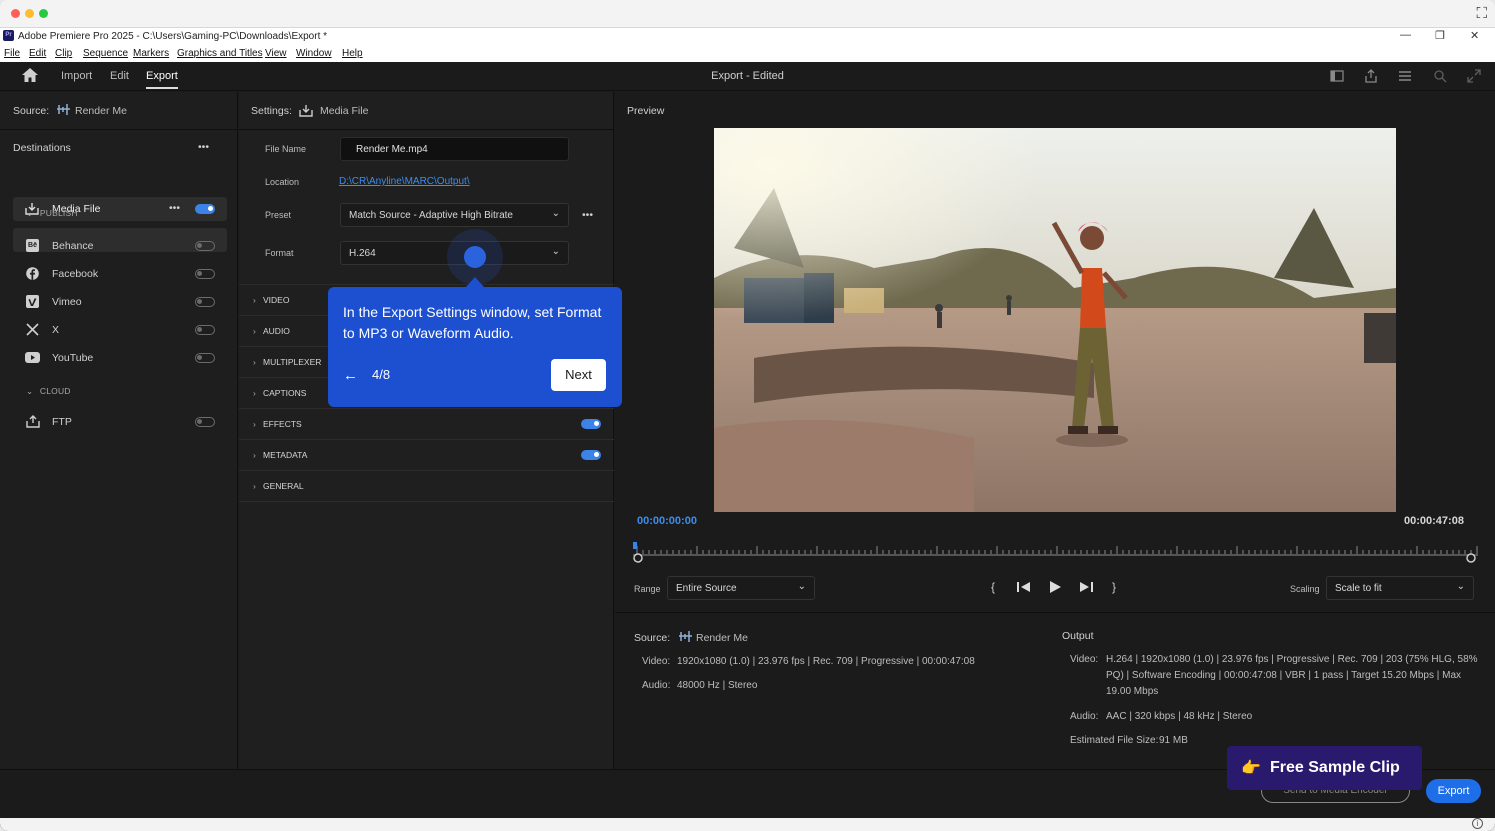 The height and width of the screenshot is (831, 1495). What do you see at coordinates (48, 391) in the screenshot?
I see `cloud-section-header: ⌄ CLOUD` at bounding box center [48, 391].